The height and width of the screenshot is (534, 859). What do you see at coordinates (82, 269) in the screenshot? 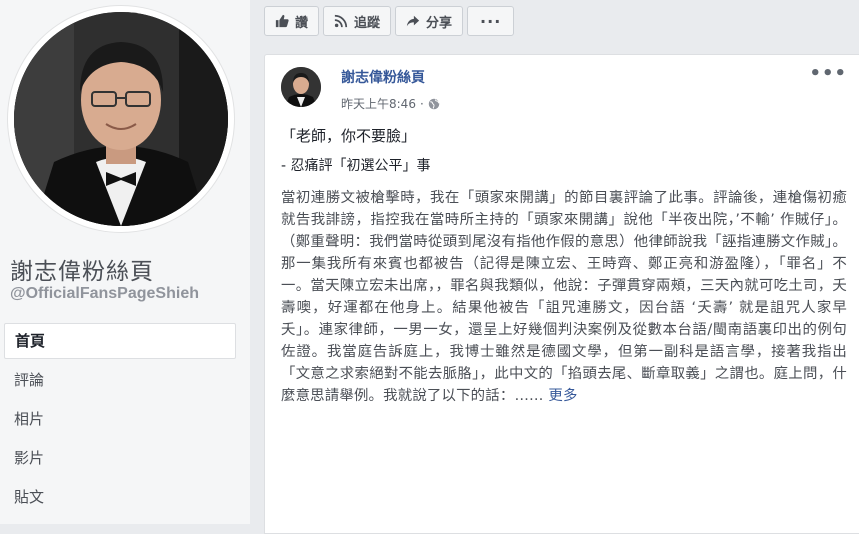
I see `page-name: 謝志偉粉絲頁` at bounding box center [82, 269].